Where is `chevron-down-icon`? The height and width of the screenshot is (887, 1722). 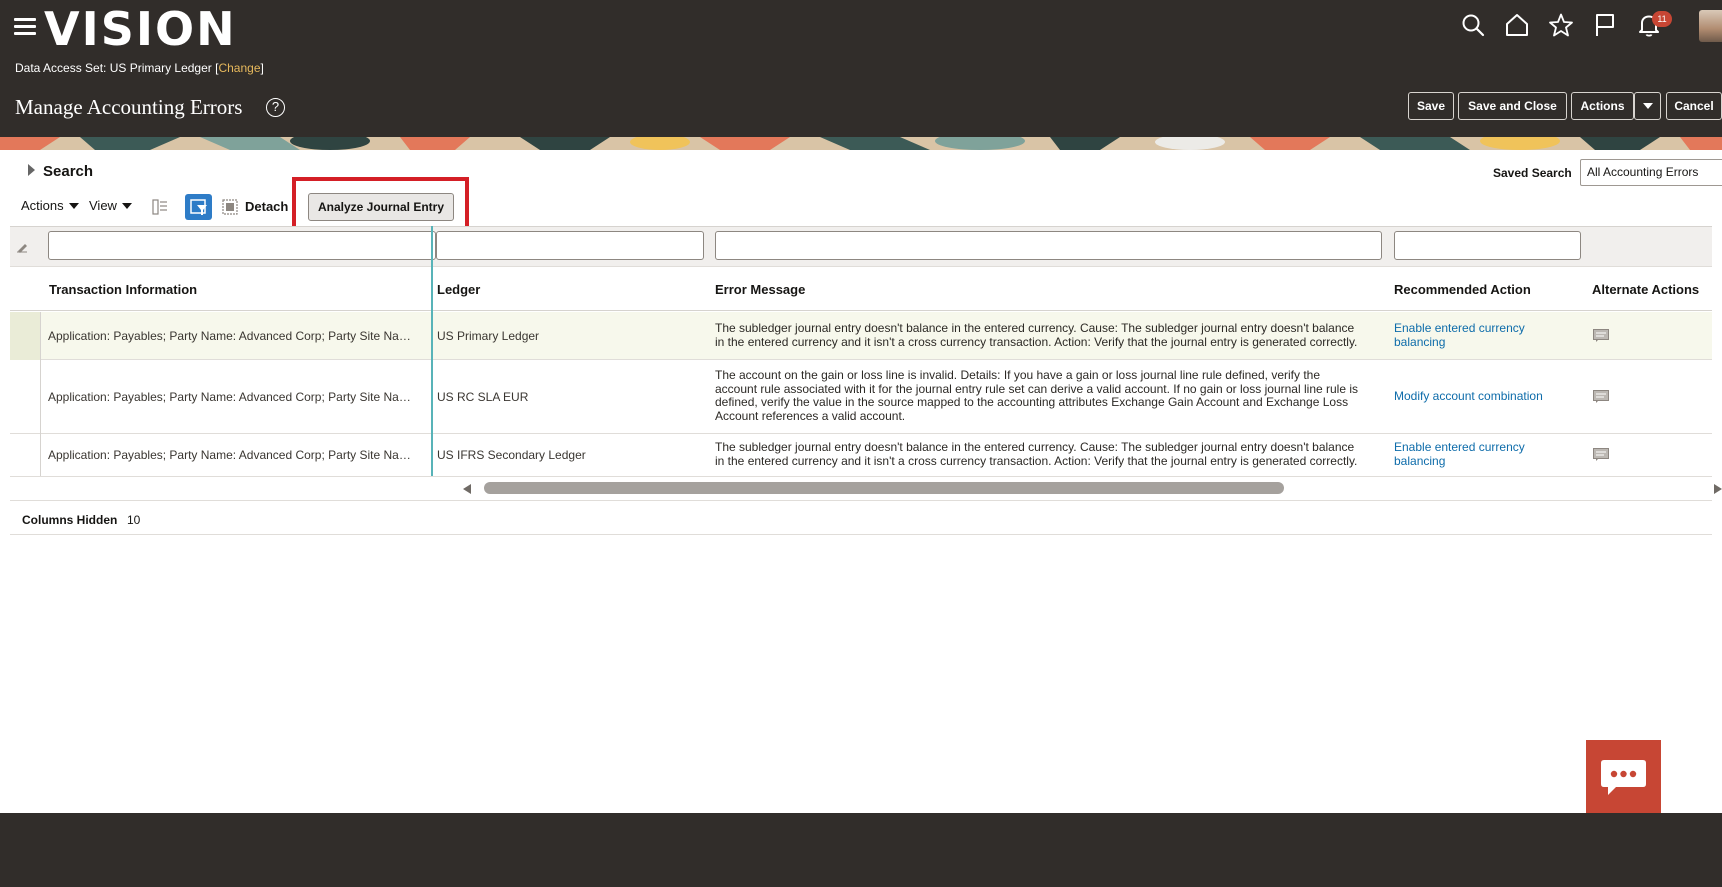 chevron-down-icon is located at coordinates (1647, 106).